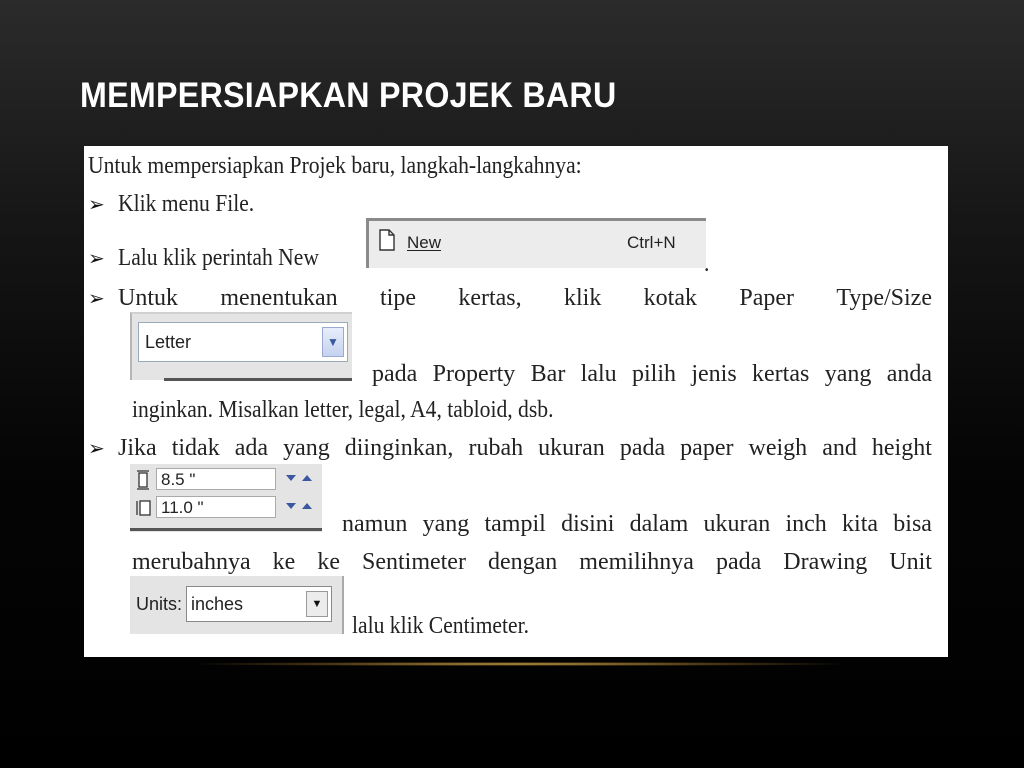 This screenshot has height=768, width=1024. I want to click on height-spinner: 11.0 ", so click(227, 508).